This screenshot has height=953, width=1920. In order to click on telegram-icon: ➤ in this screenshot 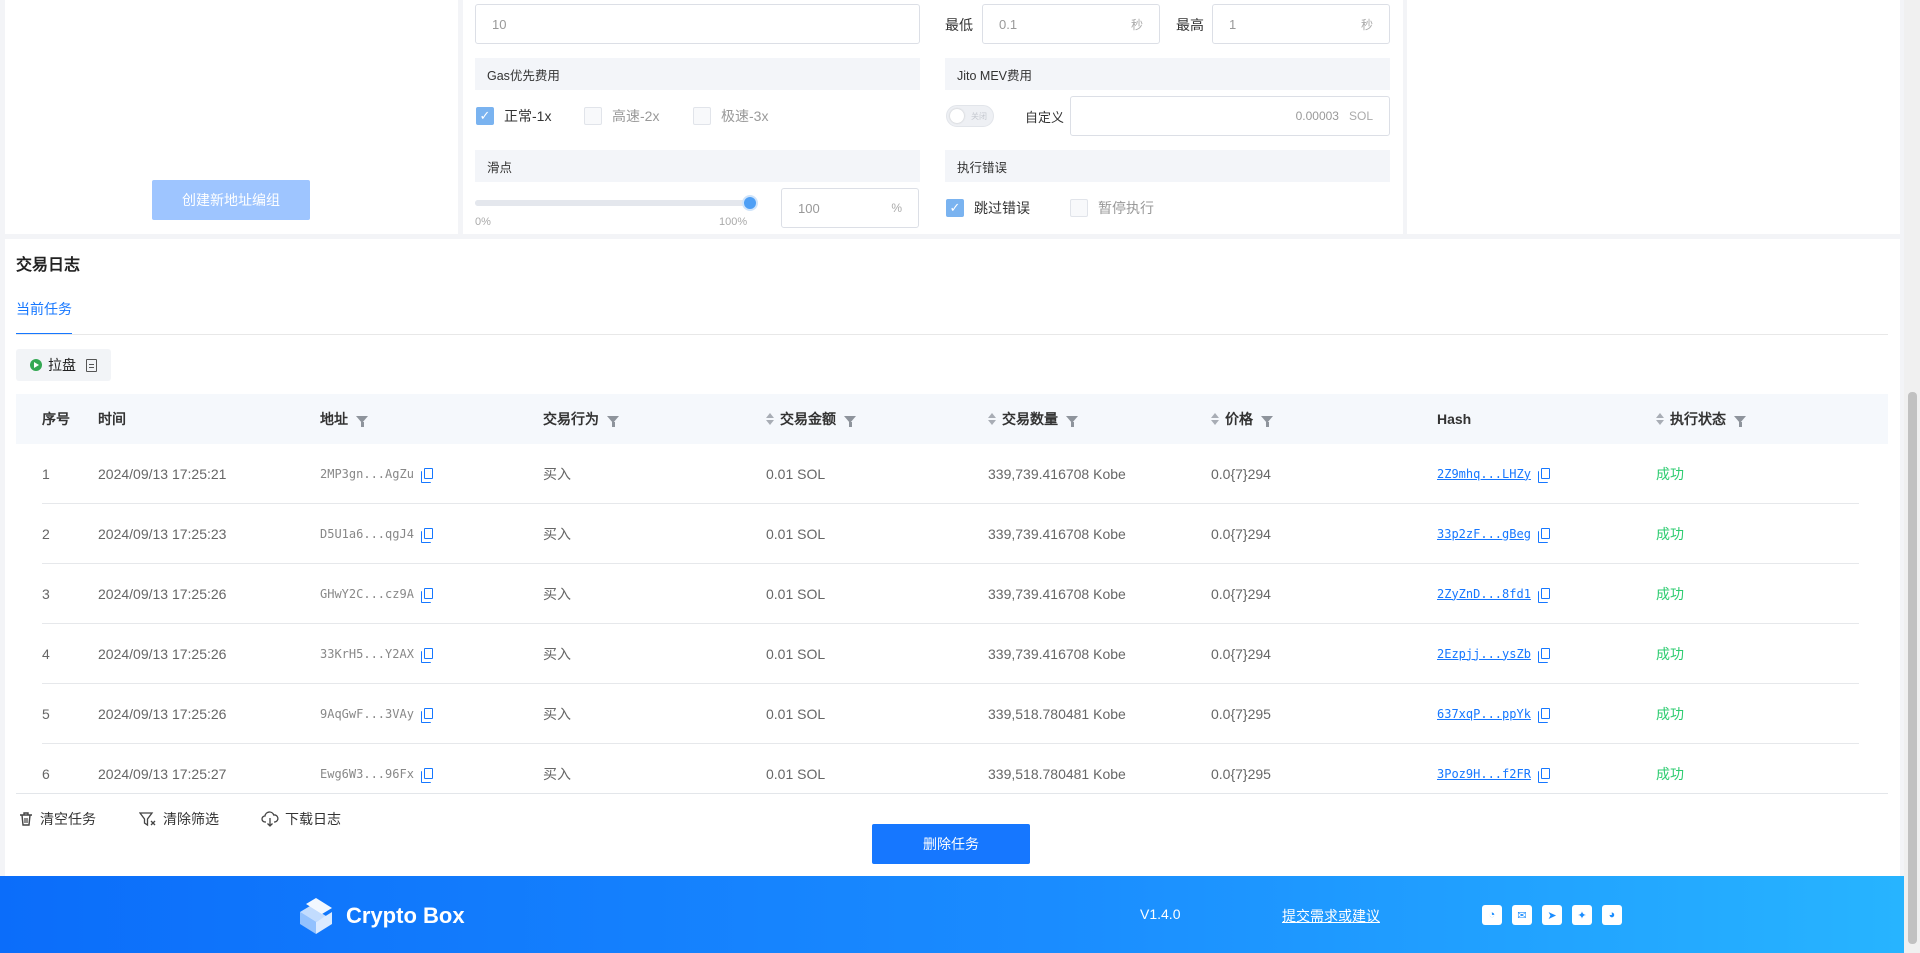, I will do `click(1552, 915)`.